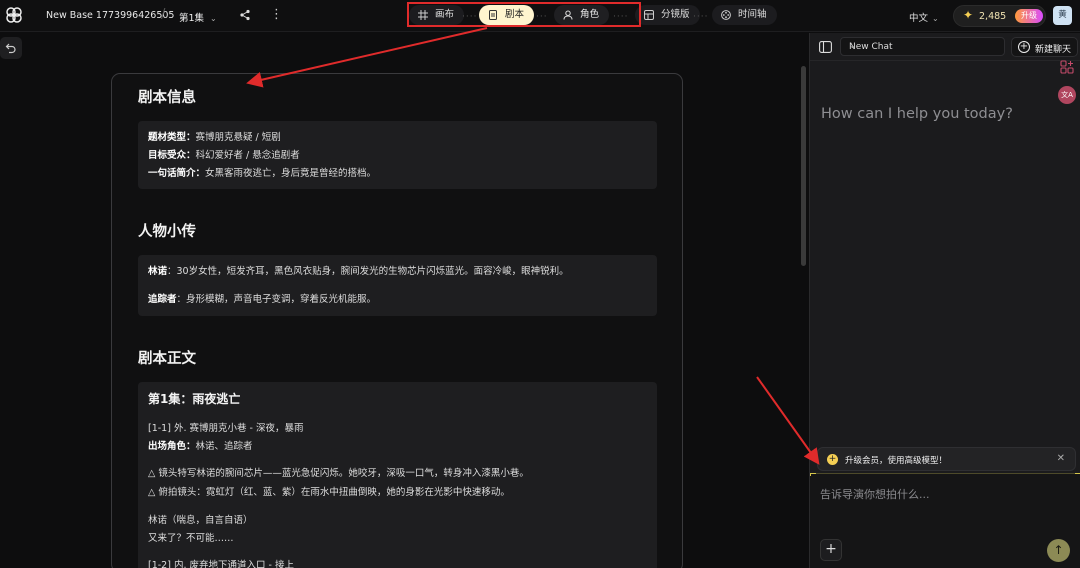 The image size is (1080, 568). I want to click on tab-storyboard: 分镜版, so click(667, 15).